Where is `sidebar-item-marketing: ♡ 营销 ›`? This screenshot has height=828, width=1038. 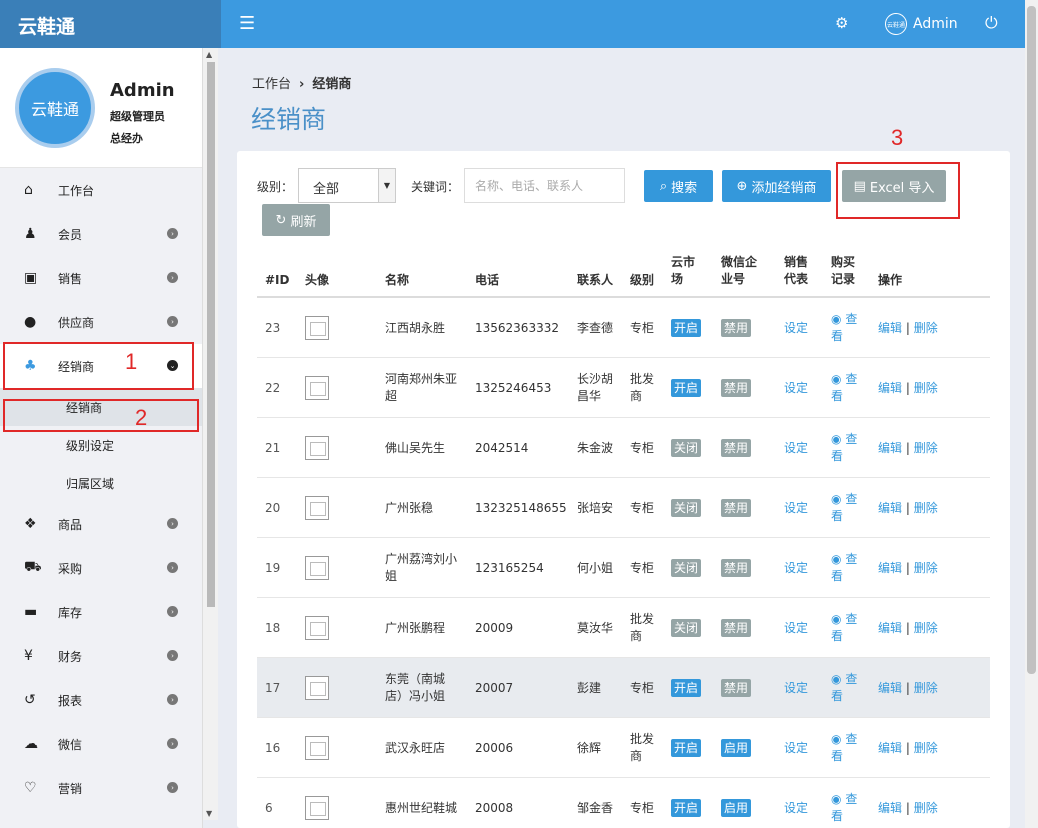
sidebar-item-marketing: ♡ 营销 › is located at coordinates (101, 788).